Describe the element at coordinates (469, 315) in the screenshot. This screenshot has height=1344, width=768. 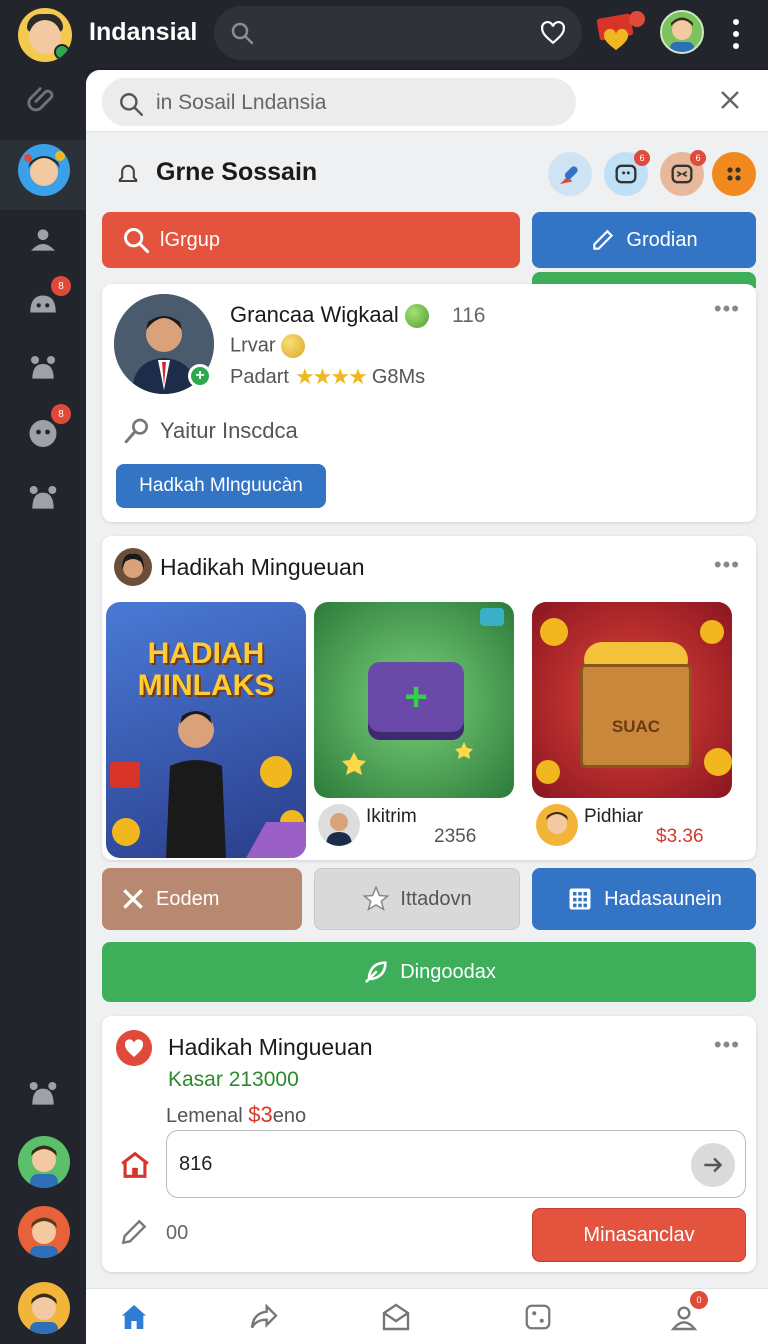
I see `profile-count: 116` at that location.